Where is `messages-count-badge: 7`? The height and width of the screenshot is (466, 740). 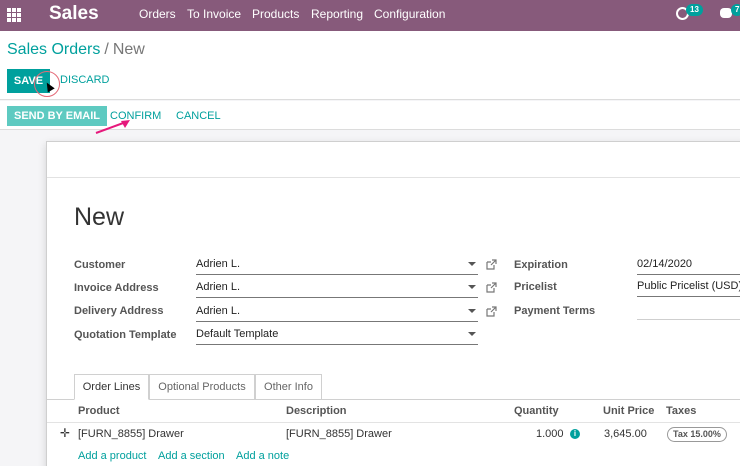
messages-count-badge: 7 is located at coordinates (735, 10).